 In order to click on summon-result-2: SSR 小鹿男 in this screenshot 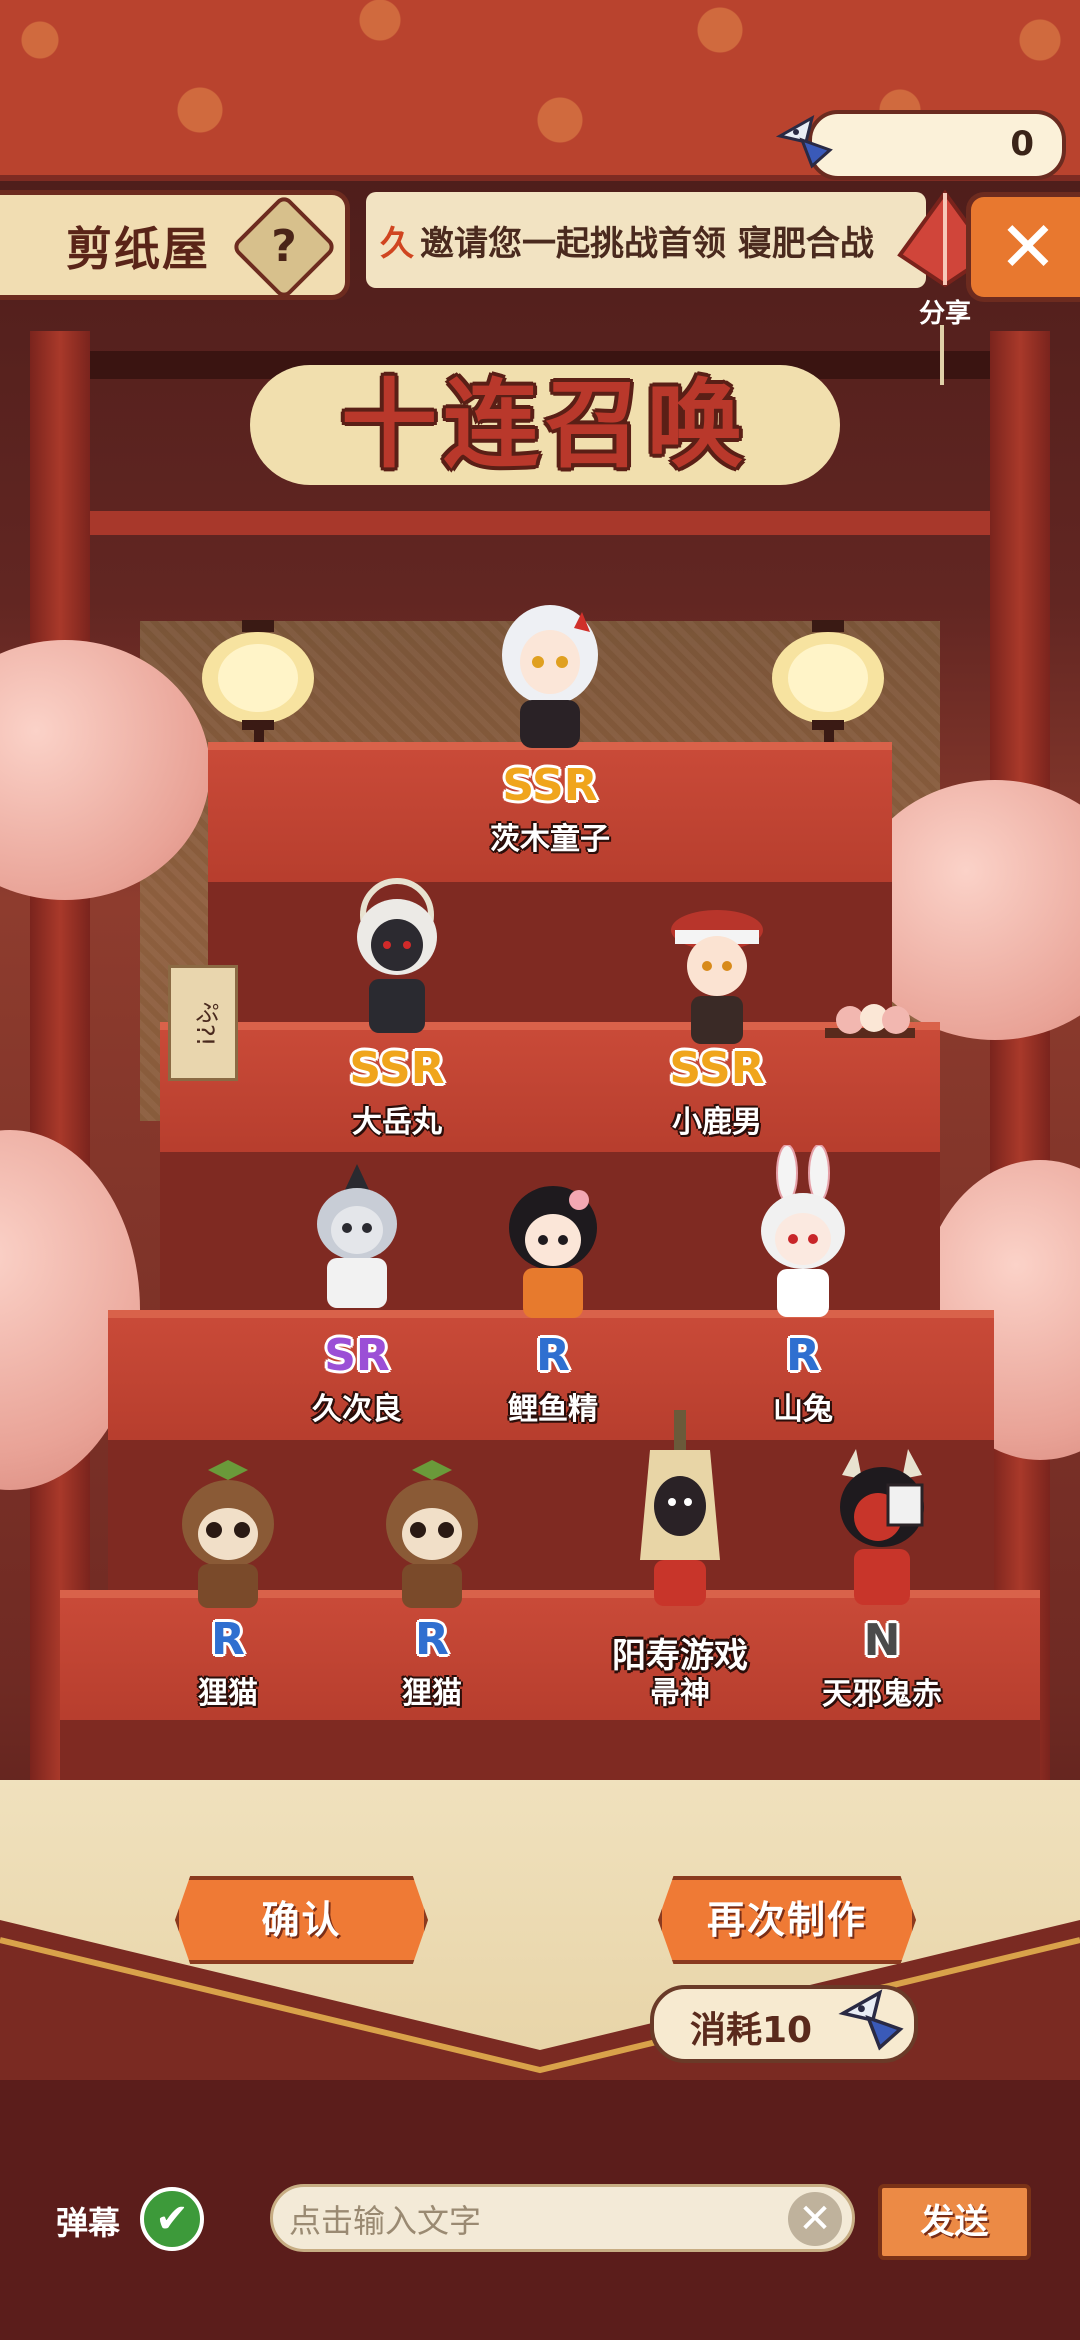, I will do `click(717, 1022)`.